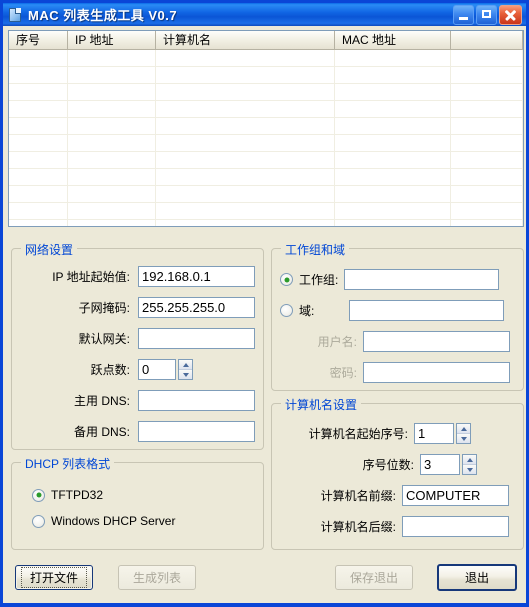 The image size is (529, 607). I want to click on list-header-row: 序号 IP 地址 计算机名 MAC 地址, so click(266, 40).